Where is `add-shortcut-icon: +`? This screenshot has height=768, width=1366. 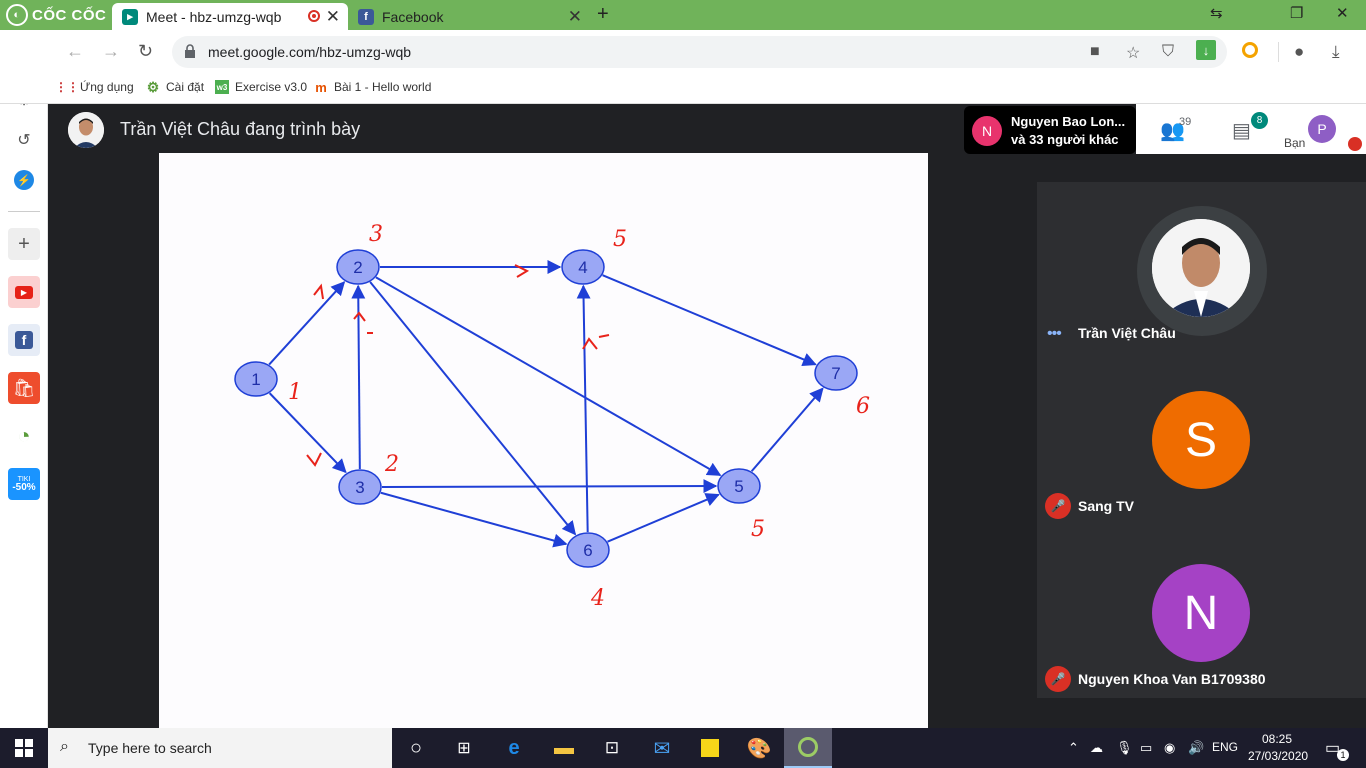
add-shortcut-icon: + is located at coordinates (24, 244).